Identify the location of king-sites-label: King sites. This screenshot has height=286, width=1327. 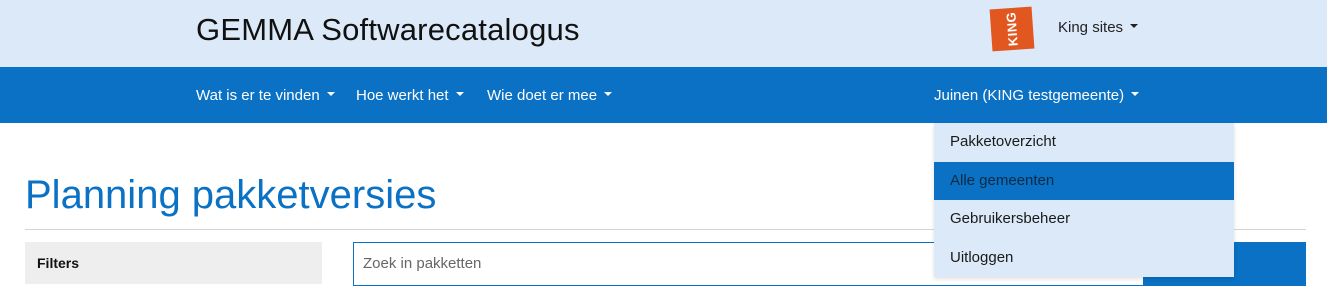
(1091, 27).